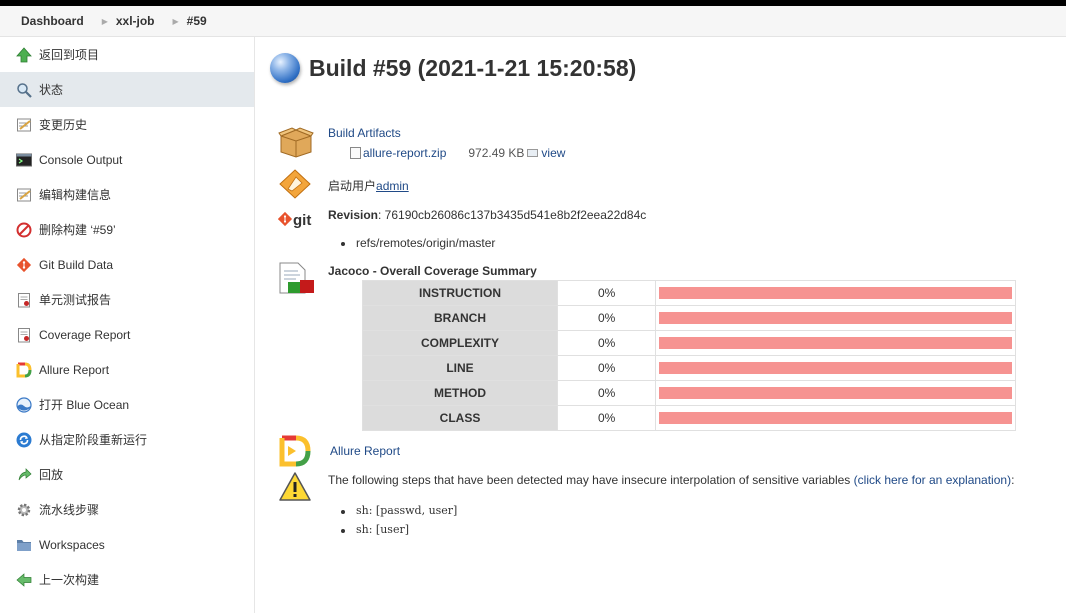 The height and width of the screenshot is (613, 1066). What do you see at coordinates (24, 90) in the screenshot?
I see `magnifier-icon` at bounding box center [24, 90].